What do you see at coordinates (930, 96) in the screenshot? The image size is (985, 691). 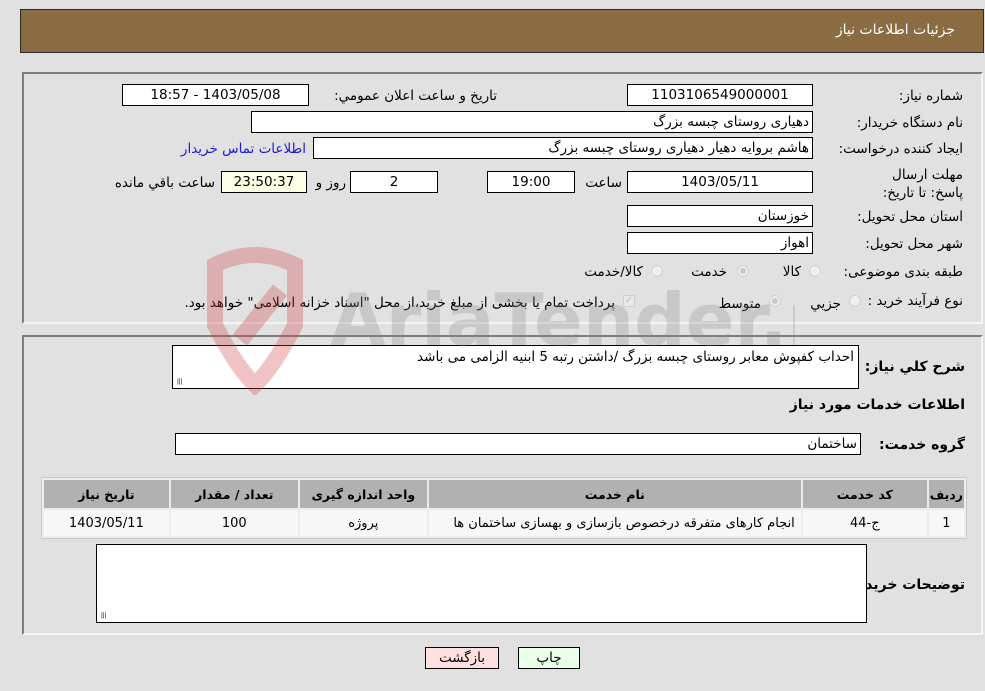 I see `need-number-label: شماره نیاز:` at bounding box center [930, 96].